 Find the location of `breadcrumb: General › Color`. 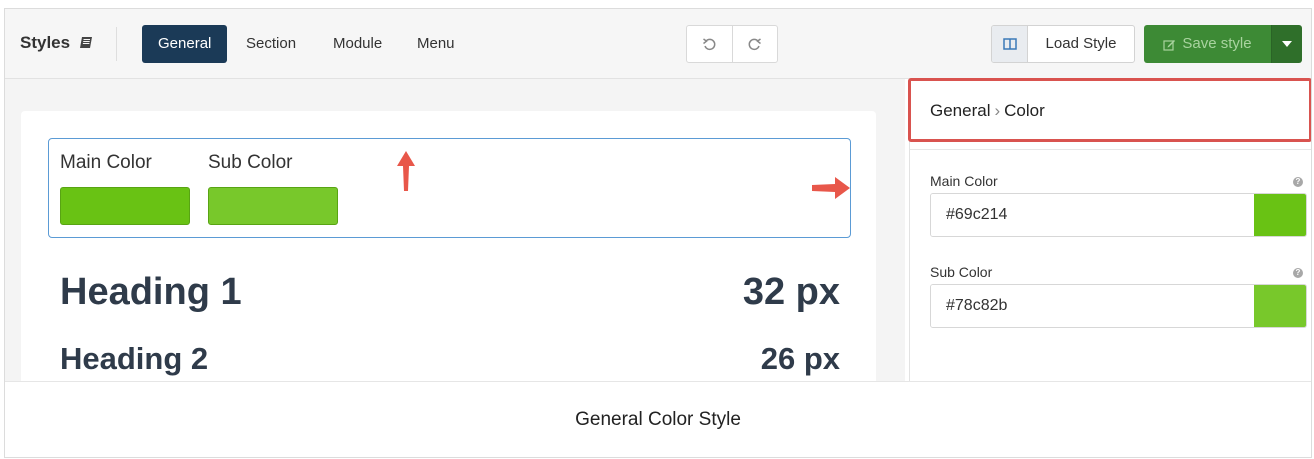

breadcrumb: General › Color is located at coordinates (987, 111).